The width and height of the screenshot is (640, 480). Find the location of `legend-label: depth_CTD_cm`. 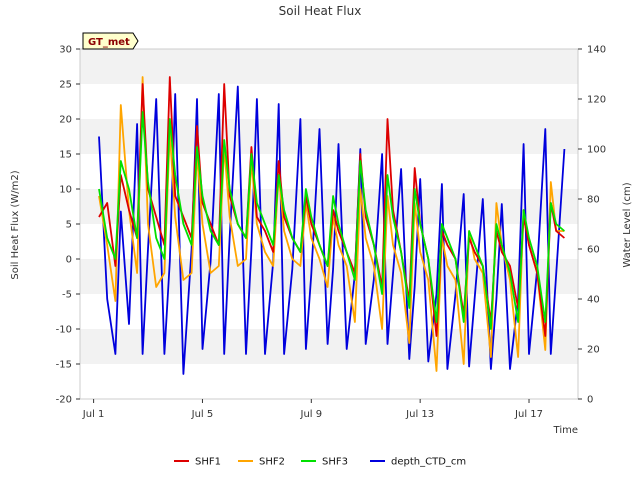

legend-label: depth_CTD_cm is located at coordinates (428, 462).